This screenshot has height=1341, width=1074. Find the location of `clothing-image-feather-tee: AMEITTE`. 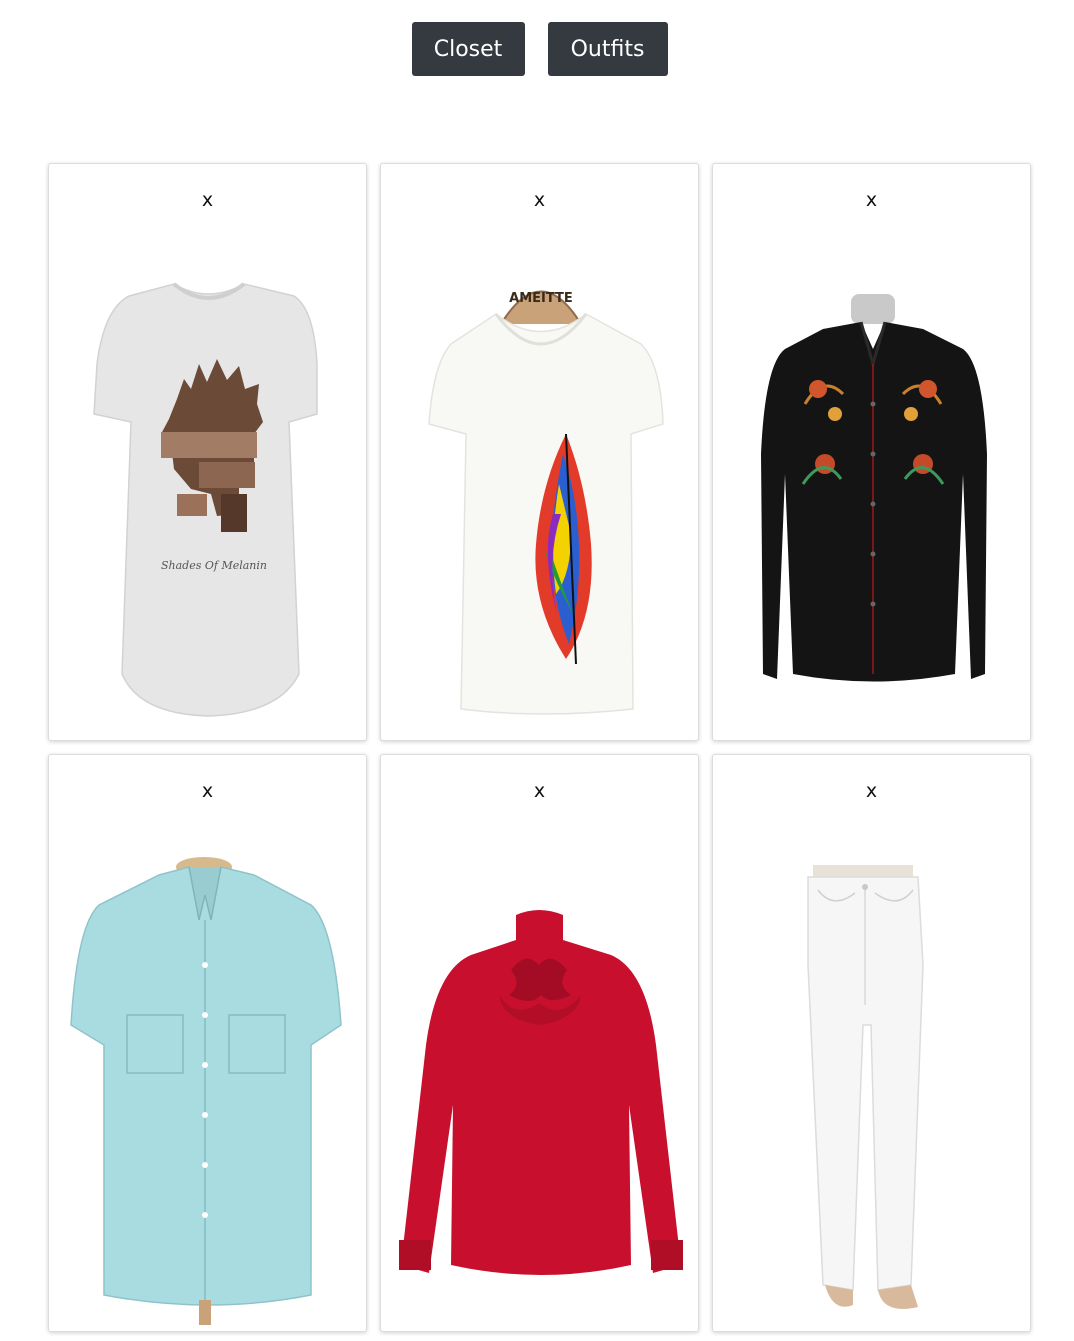

clothing-image-feather-tee: AMEITTE is located at coordinates (546, 502).